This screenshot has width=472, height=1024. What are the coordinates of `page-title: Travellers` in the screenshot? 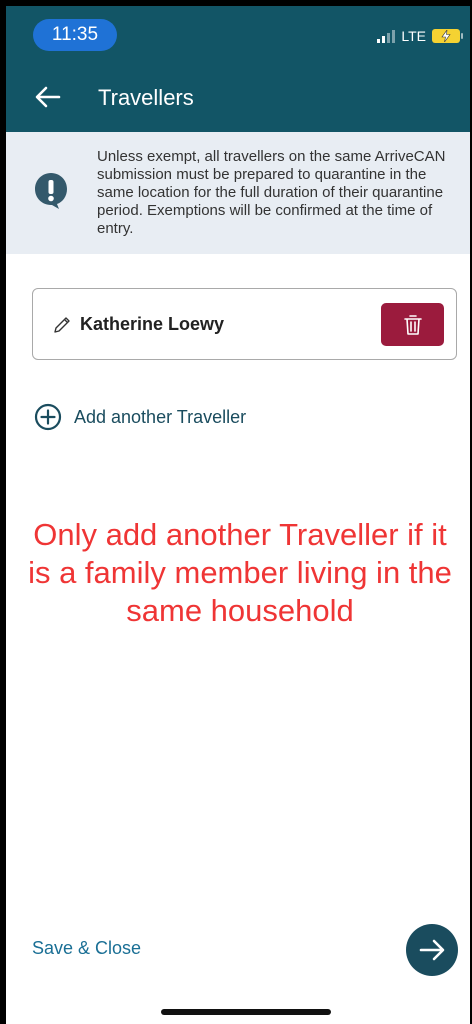 It's located at (146, 97).